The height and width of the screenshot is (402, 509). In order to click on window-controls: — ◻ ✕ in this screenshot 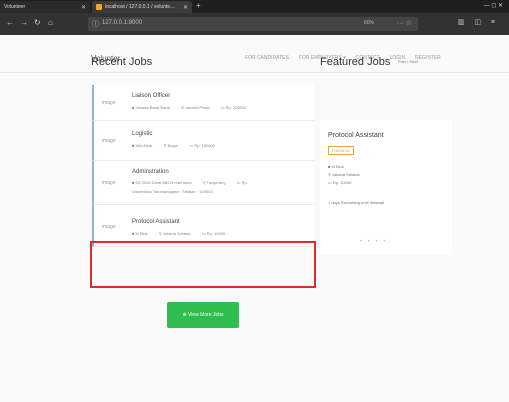, I will do `click(493, 5)`.